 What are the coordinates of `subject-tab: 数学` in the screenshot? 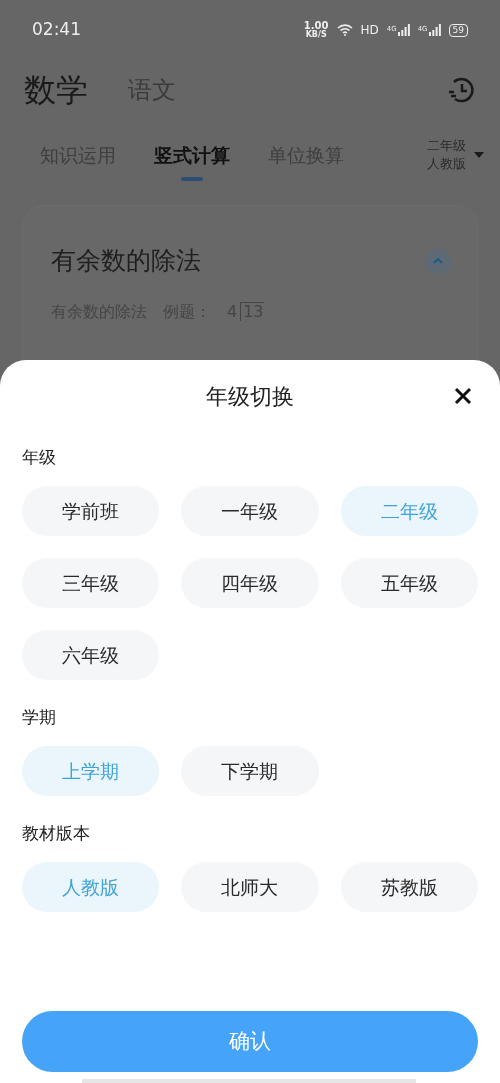 It's located at (56, 90).